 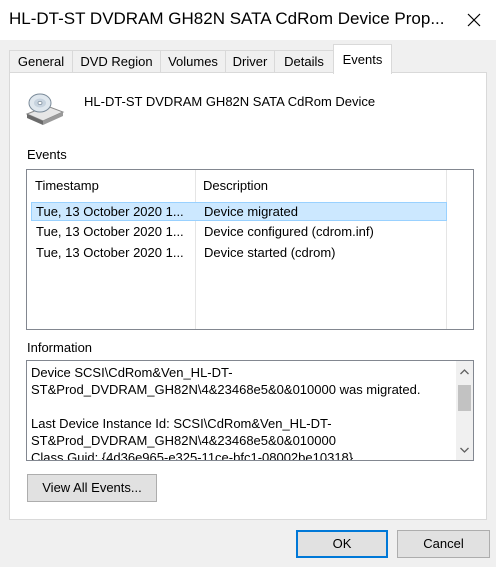 What do you see at coordinates (250, 61) in the screenshot?
I see `tab-driver: Driver` at bounding box center [250, 61].